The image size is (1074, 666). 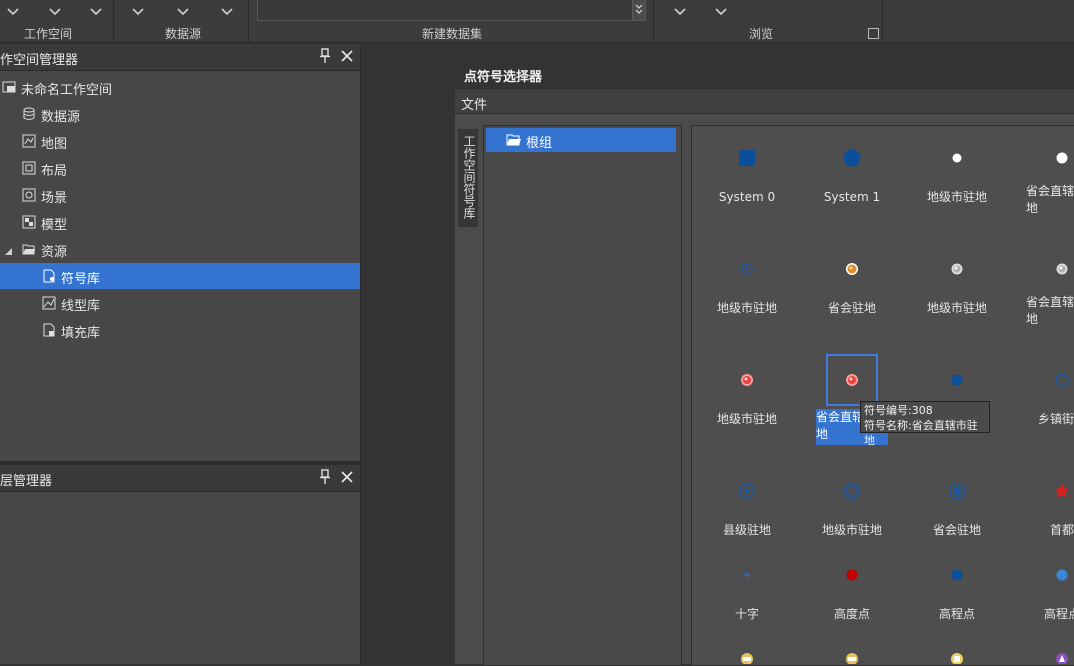 I want to click on tooltip-symbol-name: 符号名称:省会直辖市驻地, so click(x=921, y=433).